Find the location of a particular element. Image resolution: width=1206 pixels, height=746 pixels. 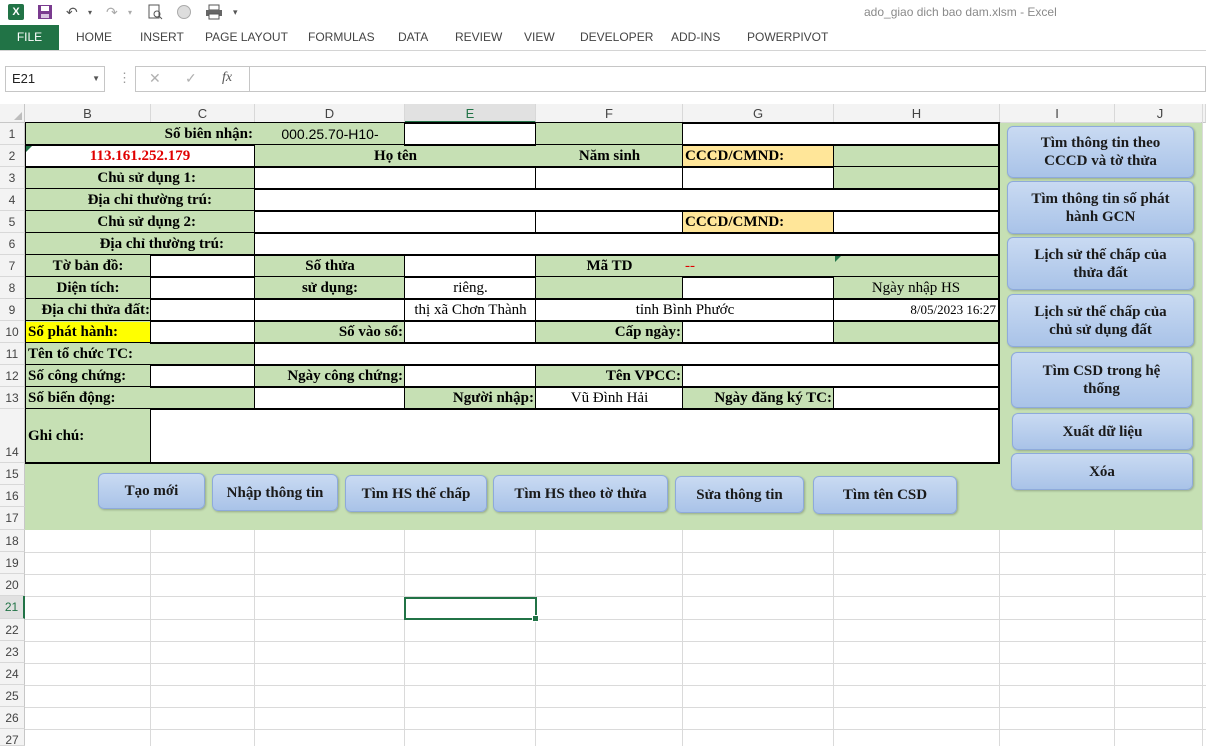

ghi-chu-field is located at coordinates (575, 436).